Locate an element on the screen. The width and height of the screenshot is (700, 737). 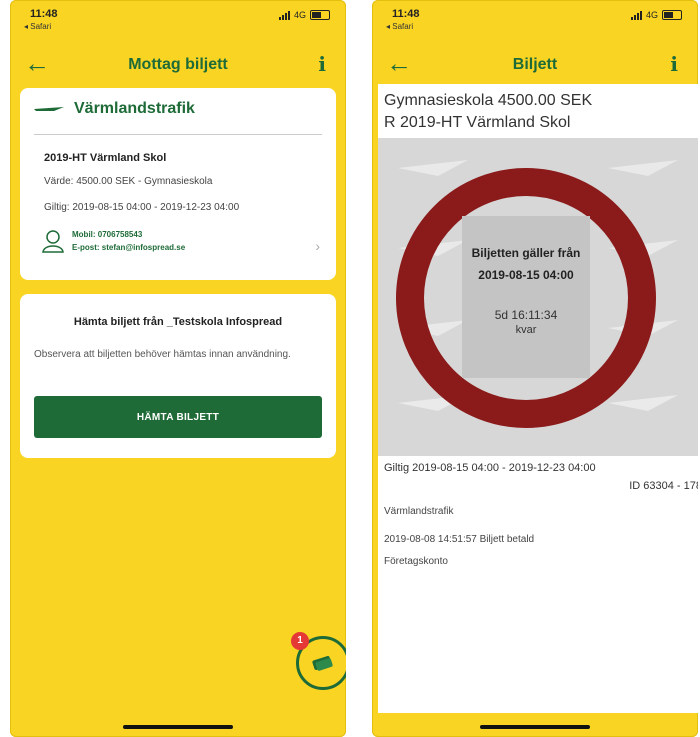
nav-bar: ← Mottag biljett i is located at coordinates (178, 64).